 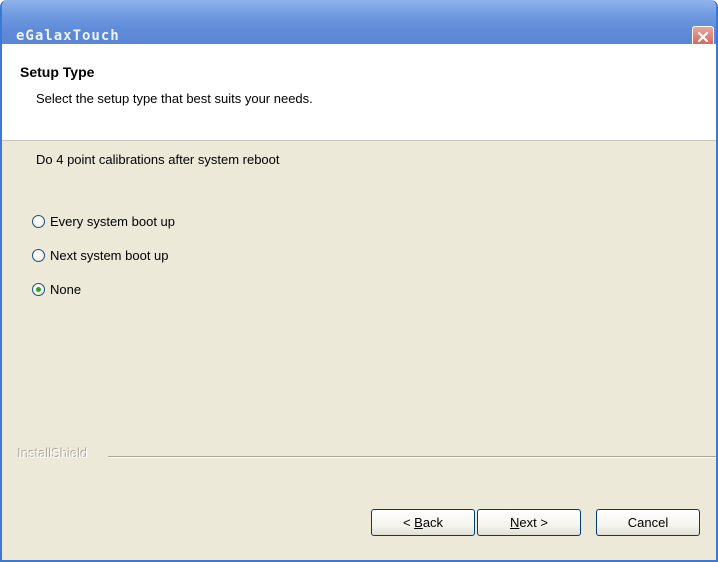 I want to click on back-button: < Back, so click(x=423, y=522).